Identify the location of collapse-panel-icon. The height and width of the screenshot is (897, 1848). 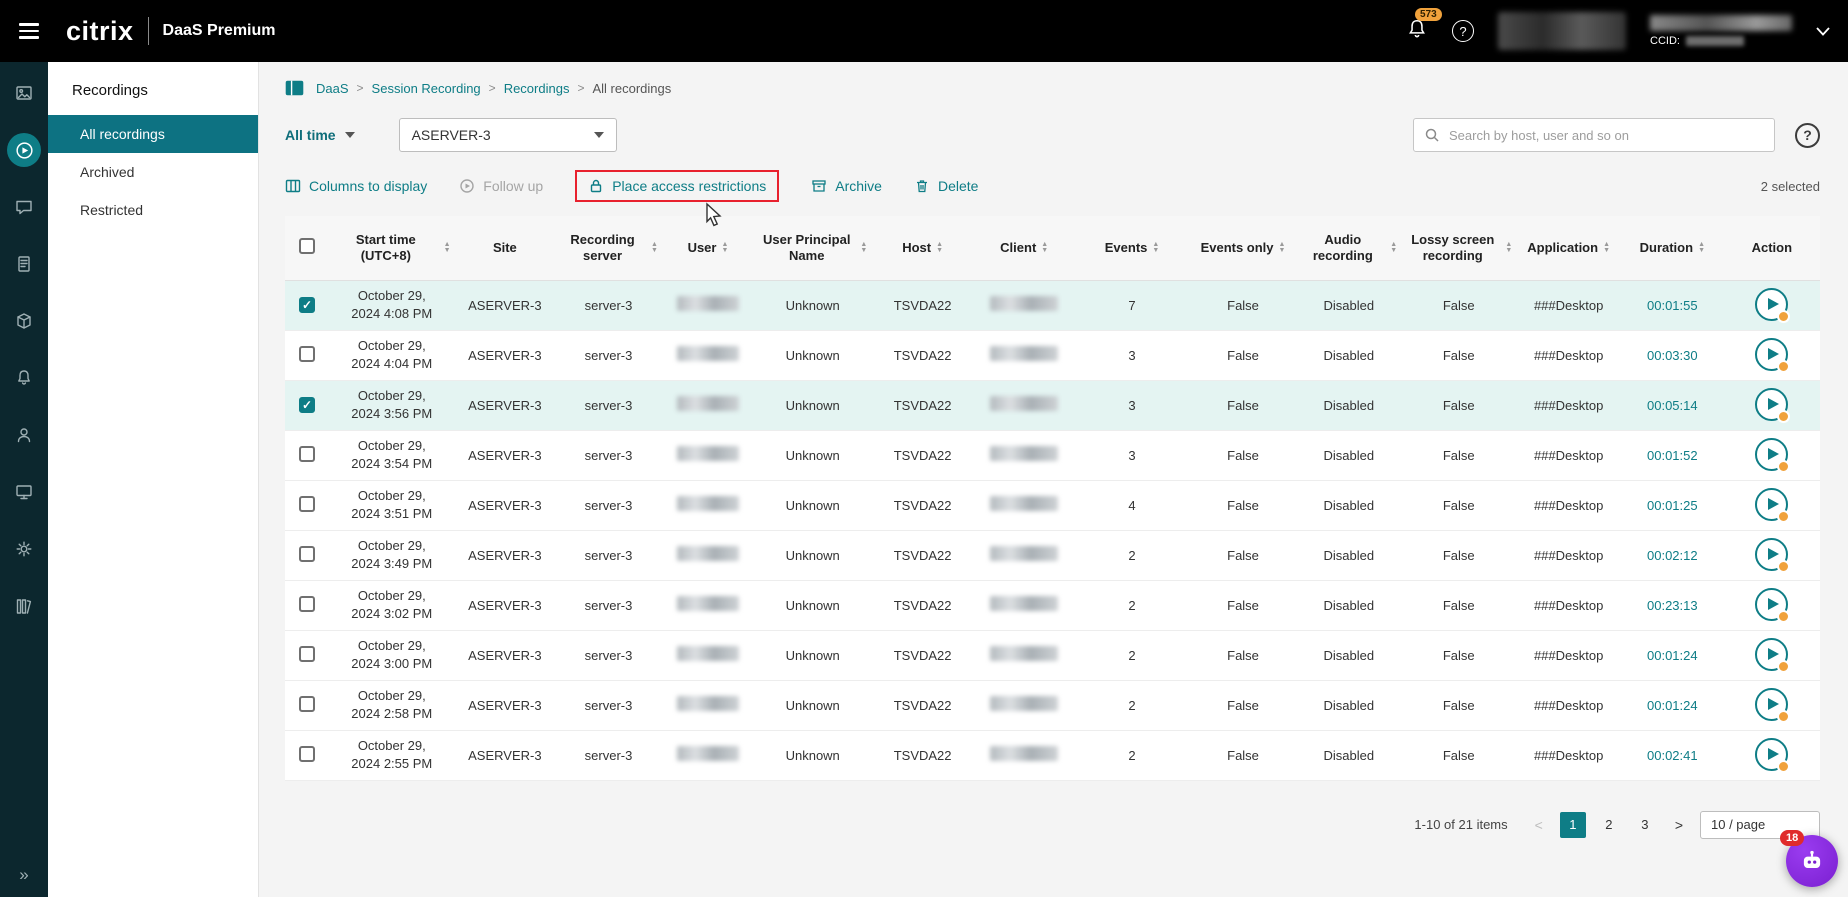
(294, 88).